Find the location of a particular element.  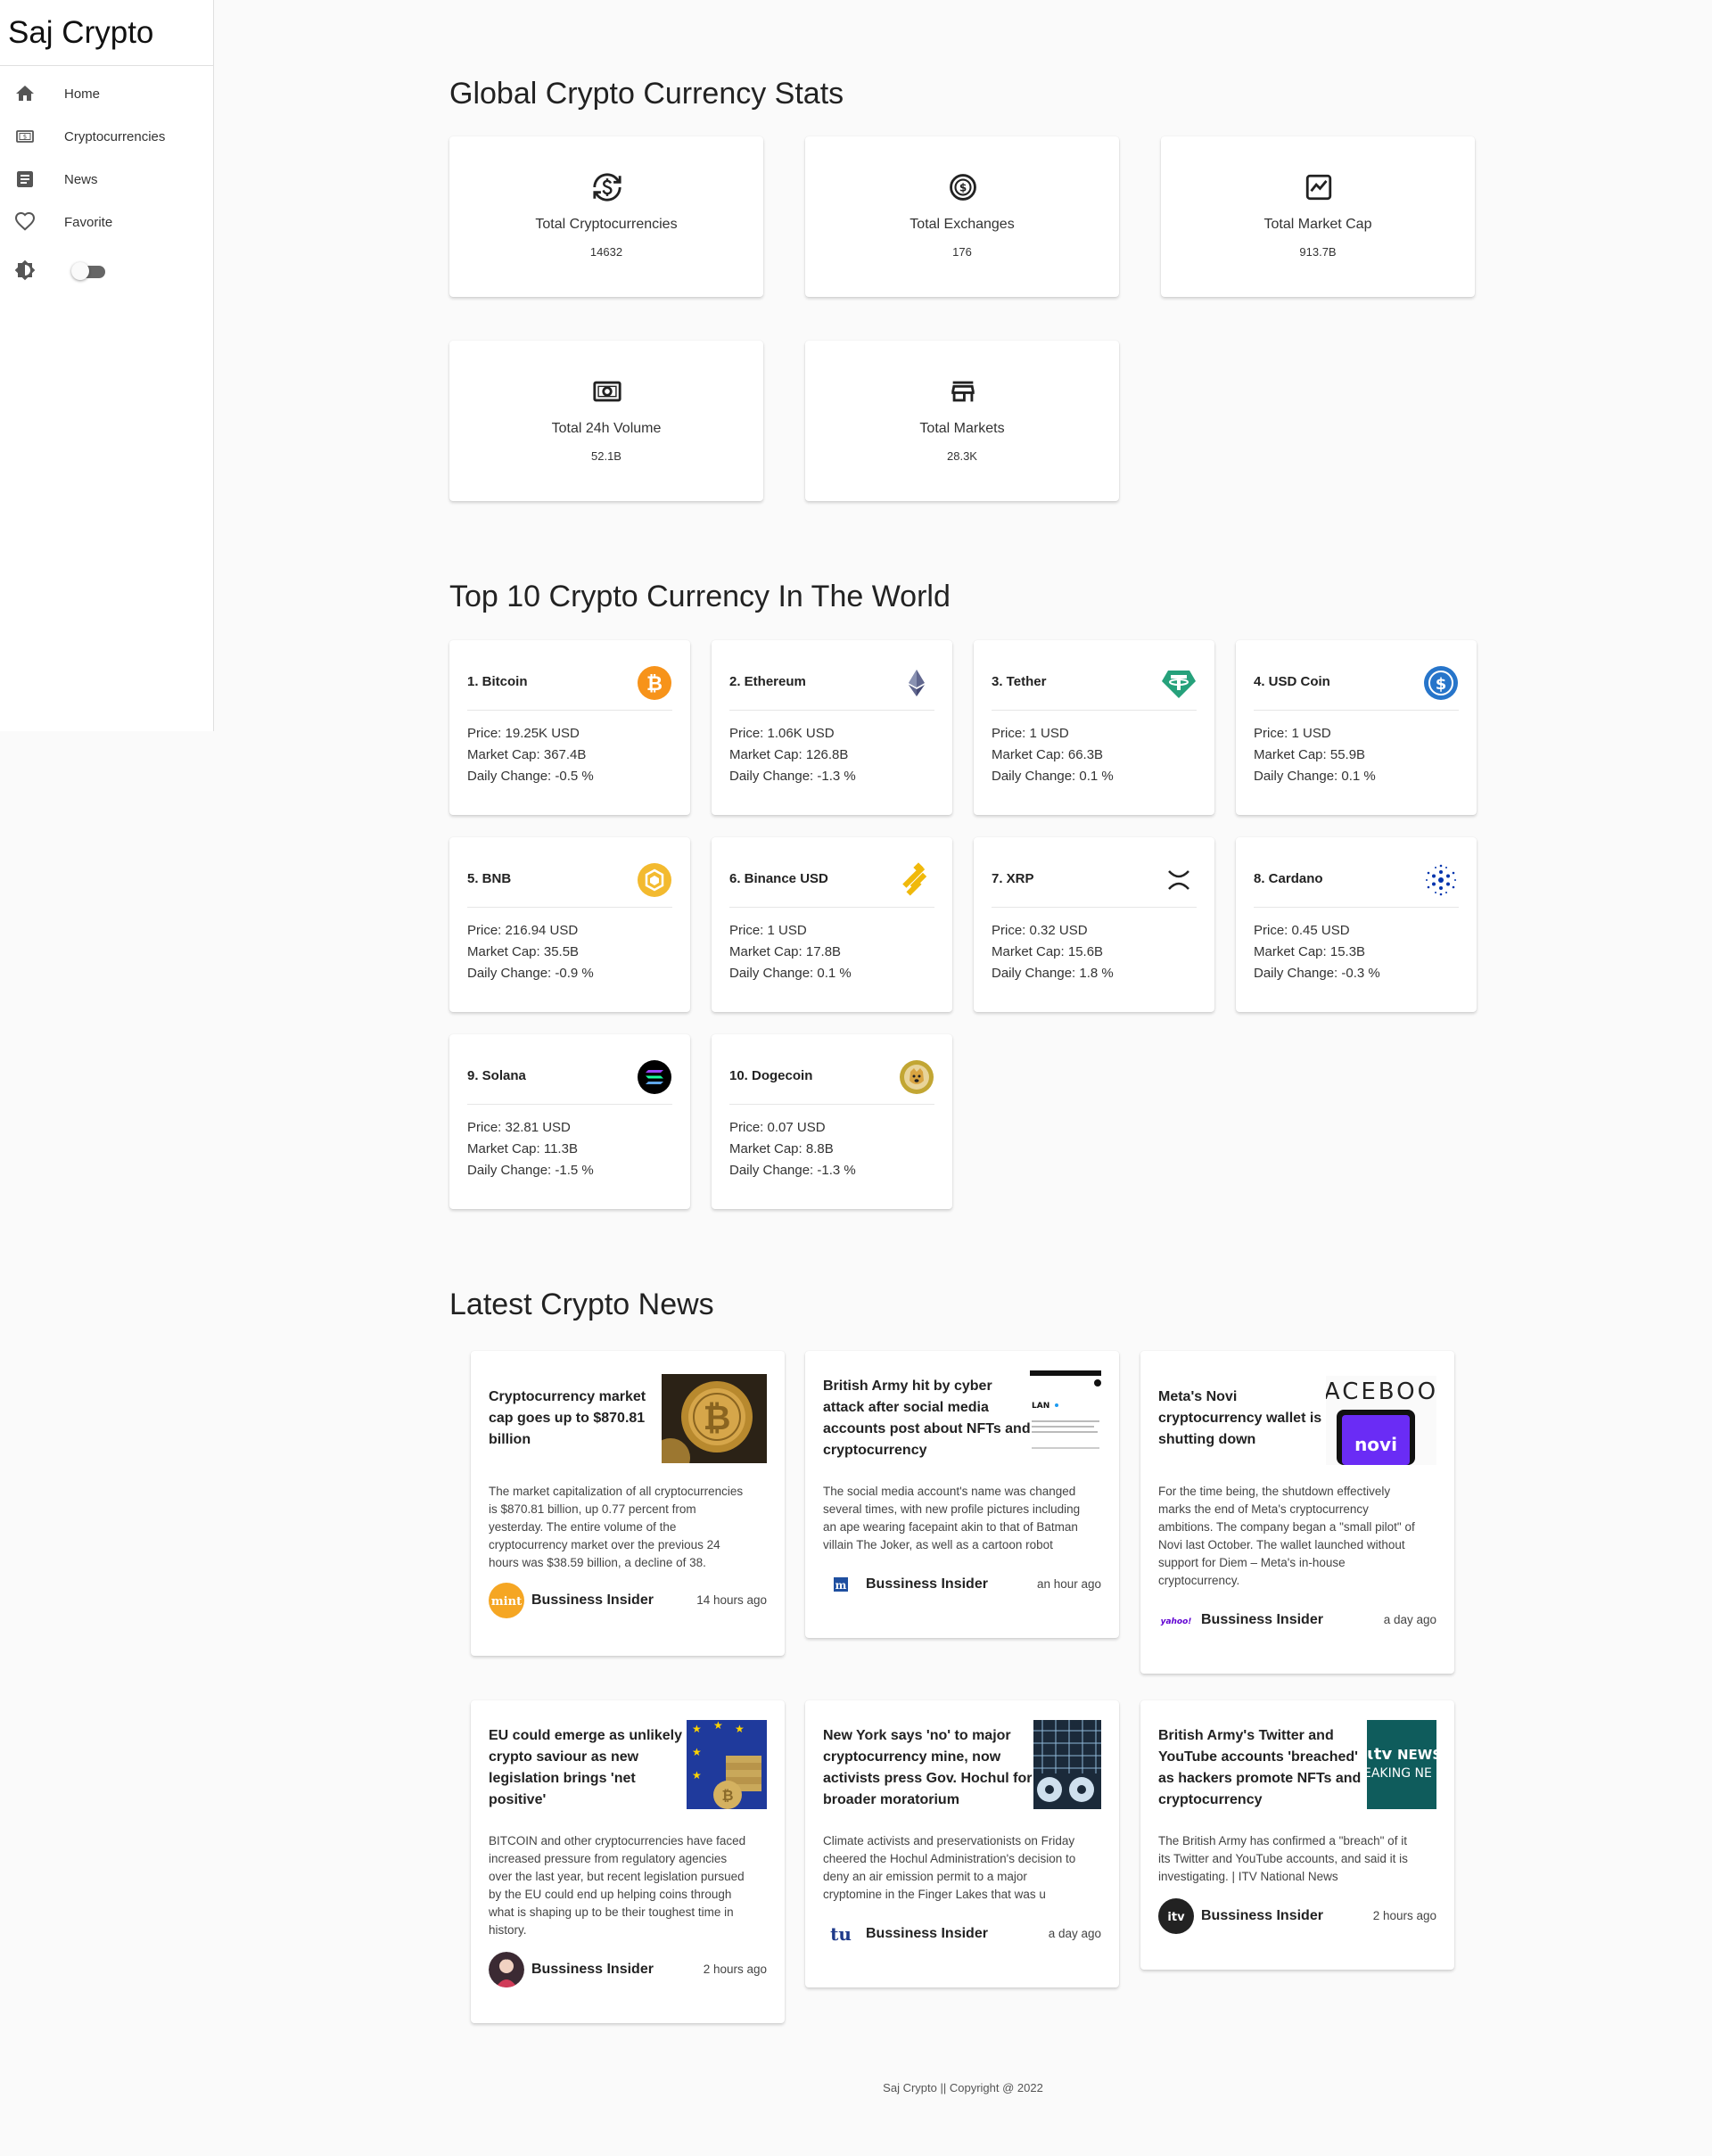

twitter-screenshot-image: LAN is located at coordinates (1065, 1415).